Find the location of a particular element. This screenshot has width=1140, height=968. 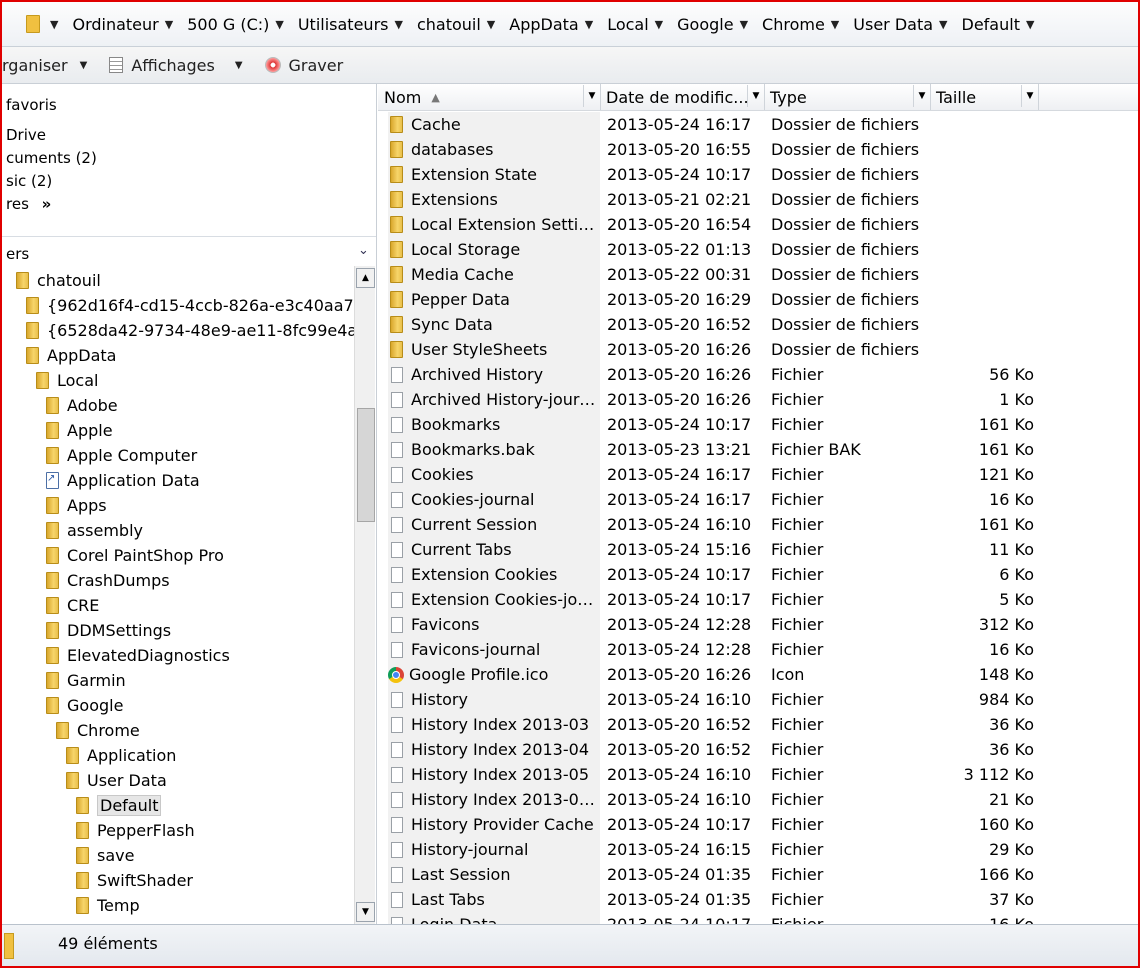

column-header-type: Type ▼ is located at coordinates (847, 97).